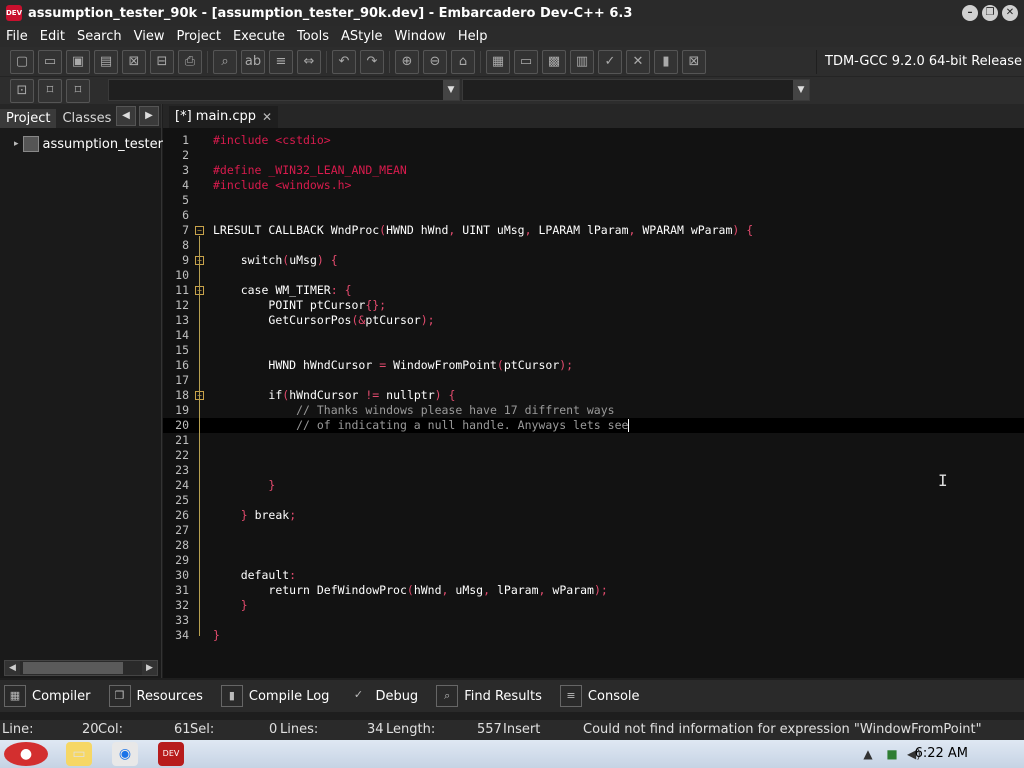 This screenshot has height=768, width=1024. What do you see at coordinates (225, 485) in the screenshot?
I see `code-line: 24 }` at bounding box center [225, 485].